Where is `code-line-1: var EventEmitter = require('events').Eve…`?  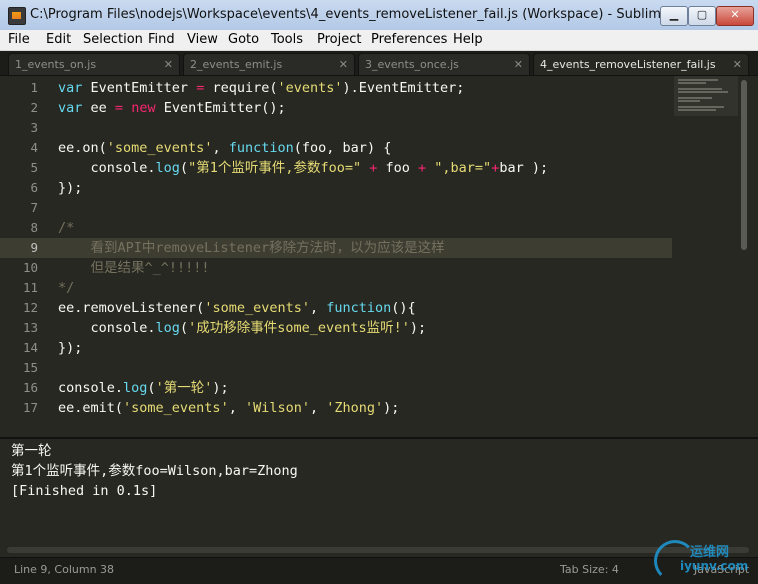 code-line-1: var EventEmitter = require('events').Eve… is located at coordinates (261, 88).